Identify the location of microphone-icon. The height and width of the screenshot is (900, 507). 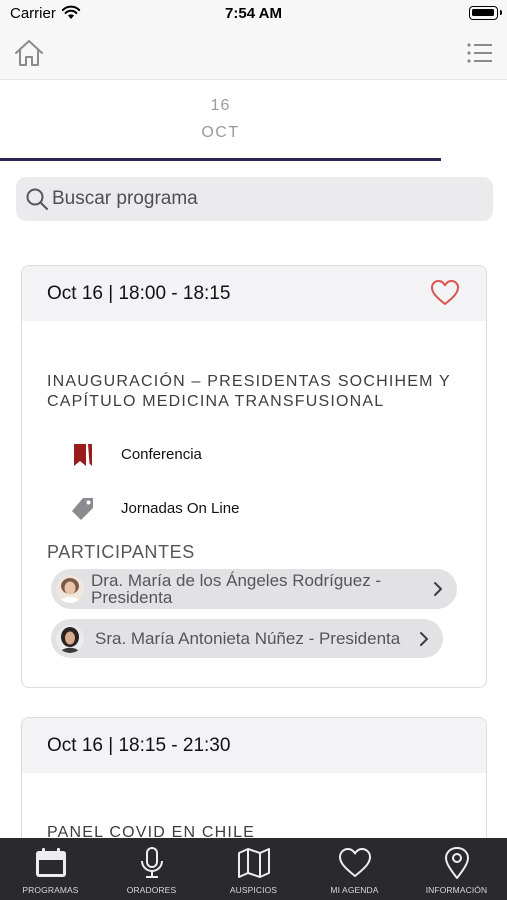
(151, 862).